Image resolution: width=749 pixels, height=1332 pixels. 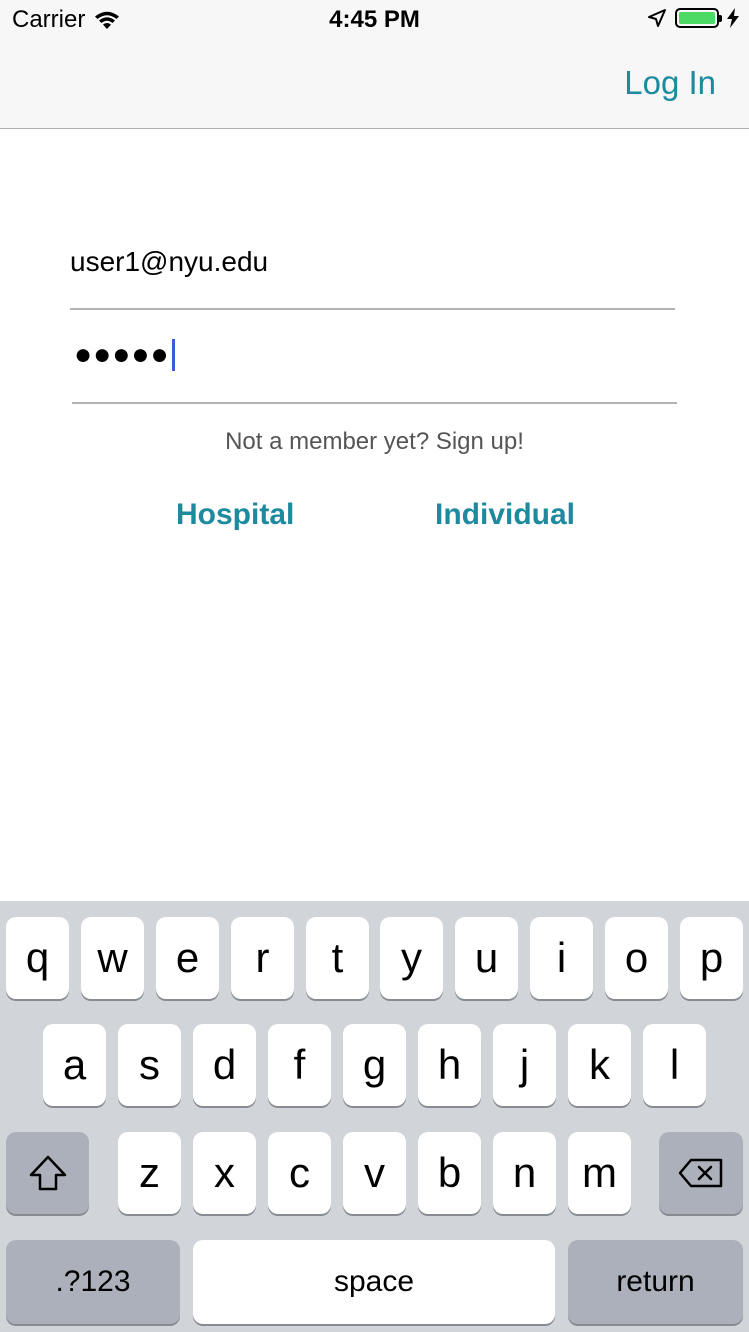 I want to click on key-x: x, so click(x=224, y=1173).